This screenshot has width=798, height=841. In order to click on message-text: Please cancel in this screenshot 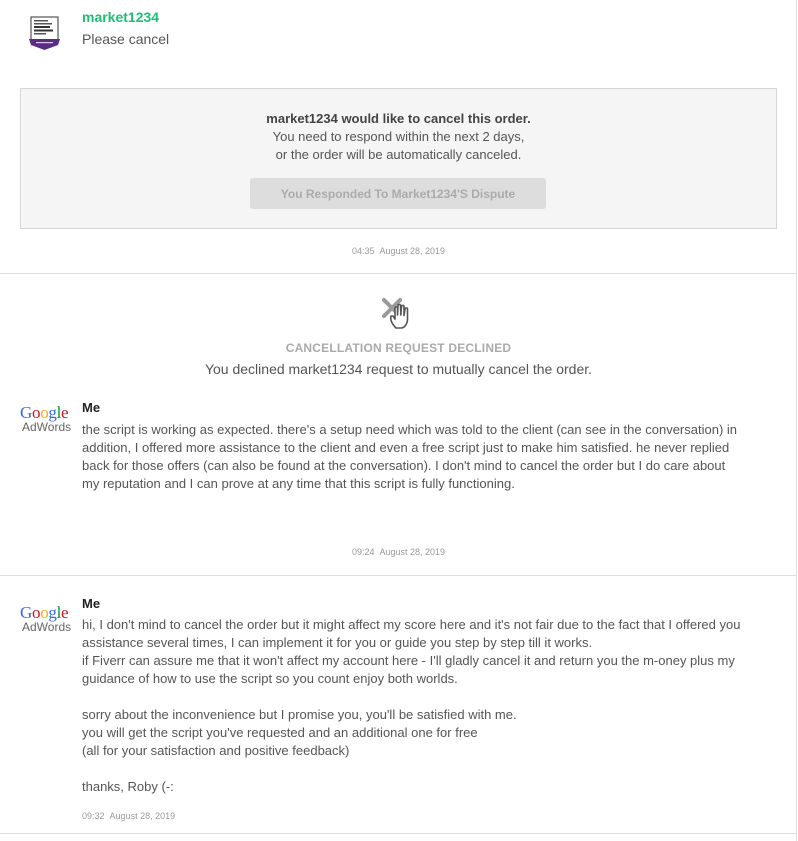, I will do `click(126, 39)`.